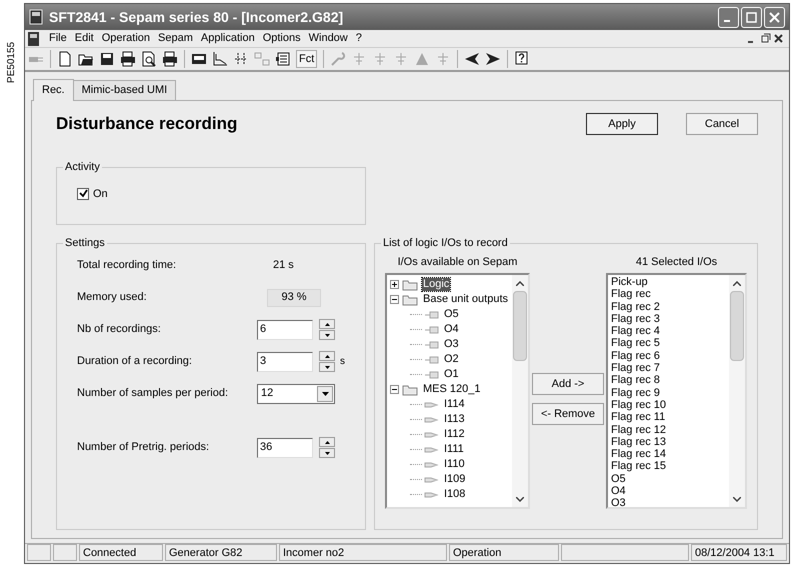  Describe the element at coordinates (285, 448) in the screenshot. I see `number-field: 36` at that location.